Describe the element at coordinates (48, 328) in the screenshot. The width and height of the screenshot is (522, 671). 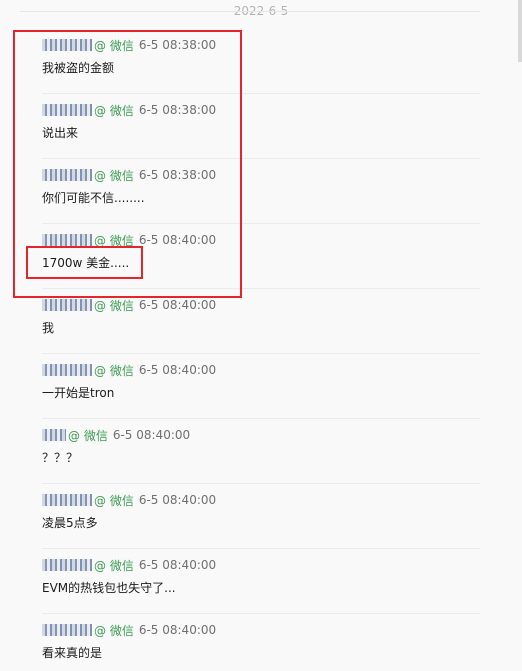
I see `message-text: 我` at that location.